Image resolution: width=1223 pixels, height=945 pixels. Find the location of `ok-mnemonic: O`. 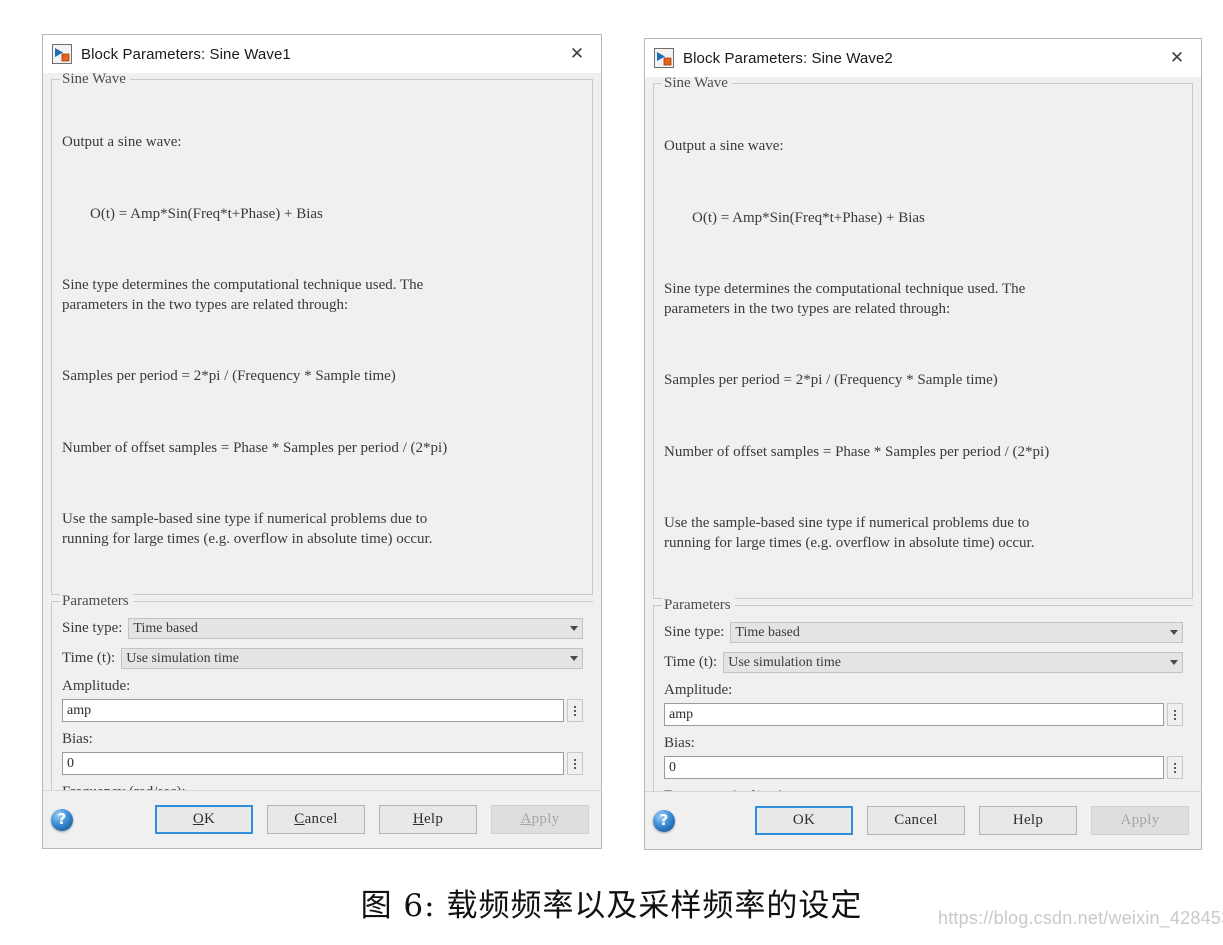

ok-mnemonic: O is located at coordinates (198, 819).